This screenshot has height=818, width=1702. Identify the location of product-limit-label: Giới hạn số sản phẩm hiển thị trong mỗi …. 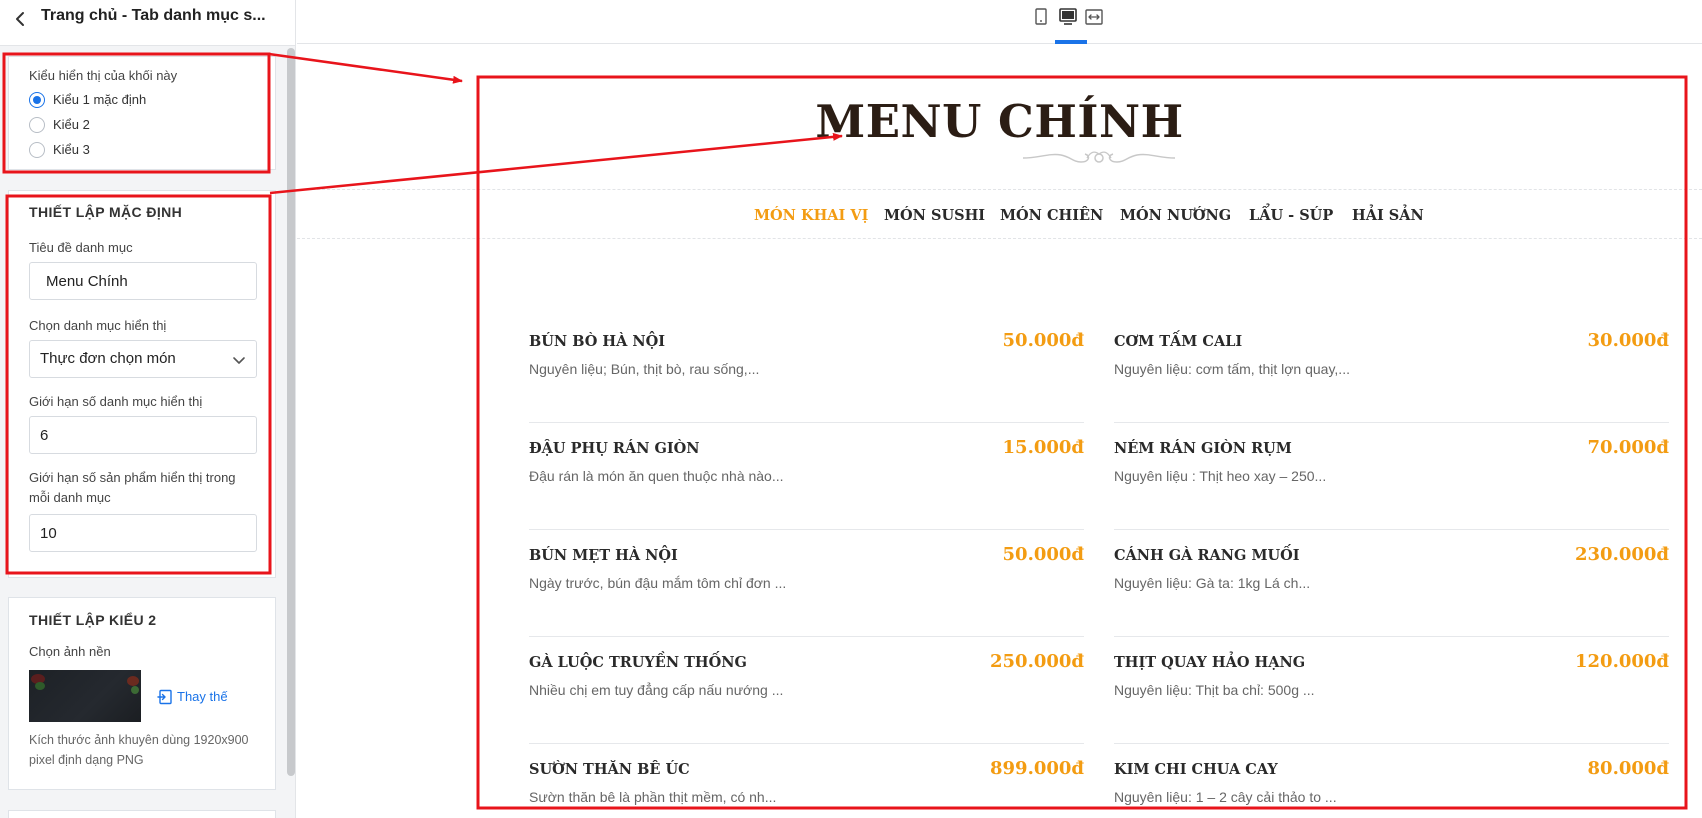
(132, 487).